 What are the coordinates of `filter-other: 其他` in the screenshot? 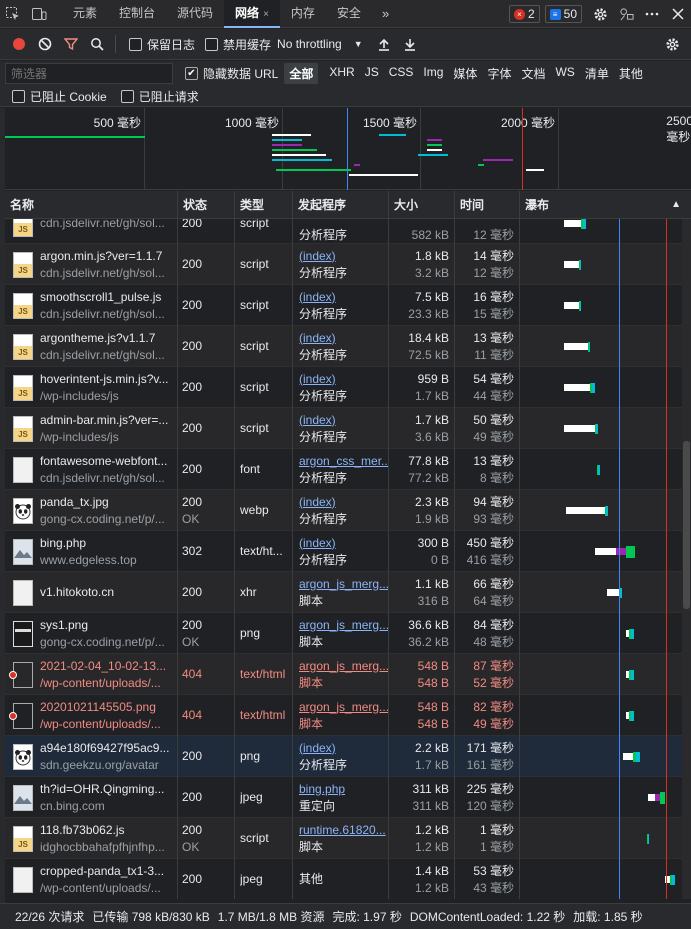 It's located at (631, 73).